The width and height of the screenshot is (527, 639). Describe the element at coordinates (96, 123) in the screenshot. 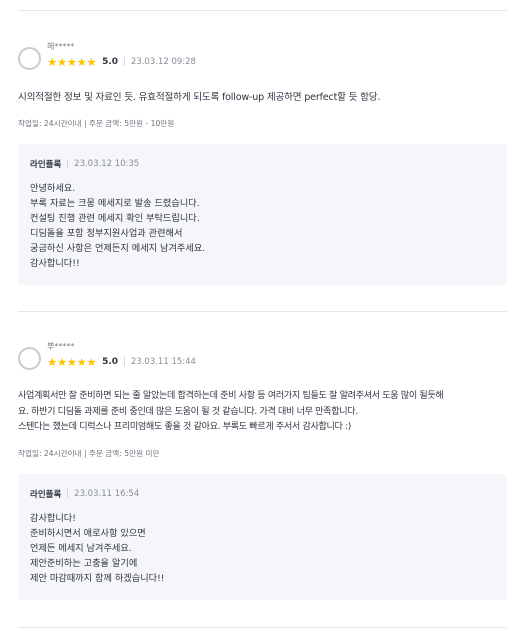

I see `order-info: 작업일: 24시간이내 | 주문 금액: 5만원 - 10만원` at that location.